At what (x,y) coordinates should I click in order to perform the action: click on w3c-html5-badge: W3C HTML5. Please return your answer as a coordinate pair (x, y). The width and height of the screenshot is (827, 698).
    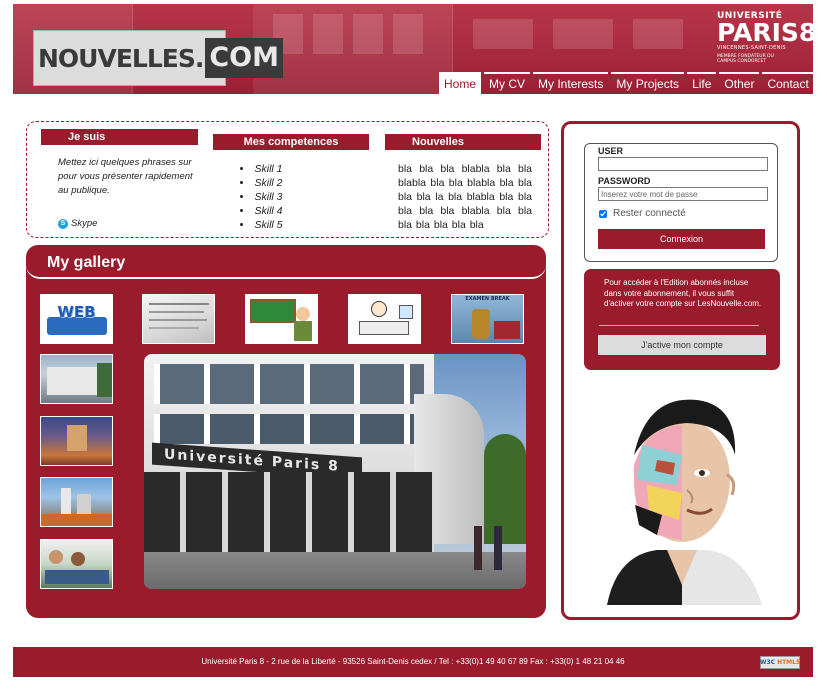
    Looking at the image, I should click on (780, 662).